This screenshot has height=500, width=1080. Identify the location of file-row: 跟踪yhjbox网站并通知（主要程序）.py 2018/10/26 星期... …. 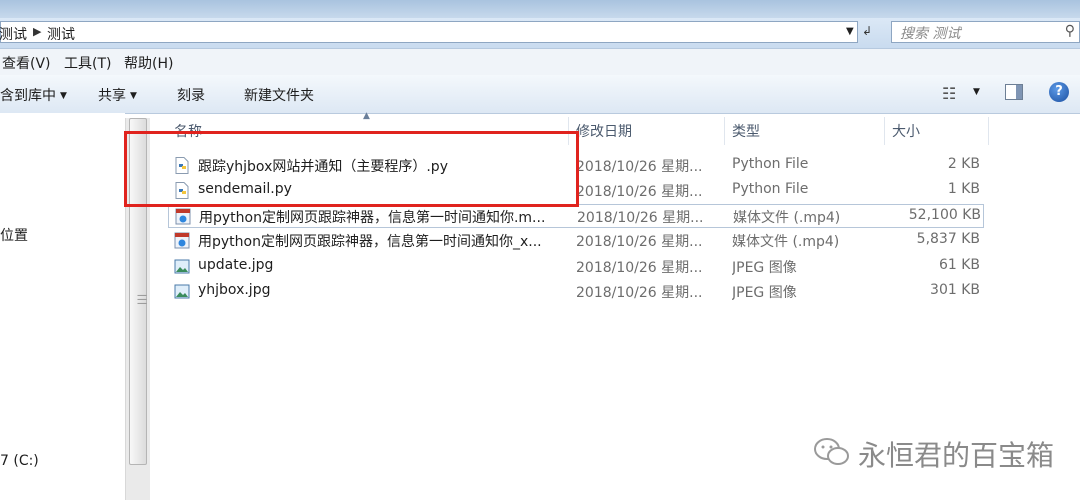
(576, 166).